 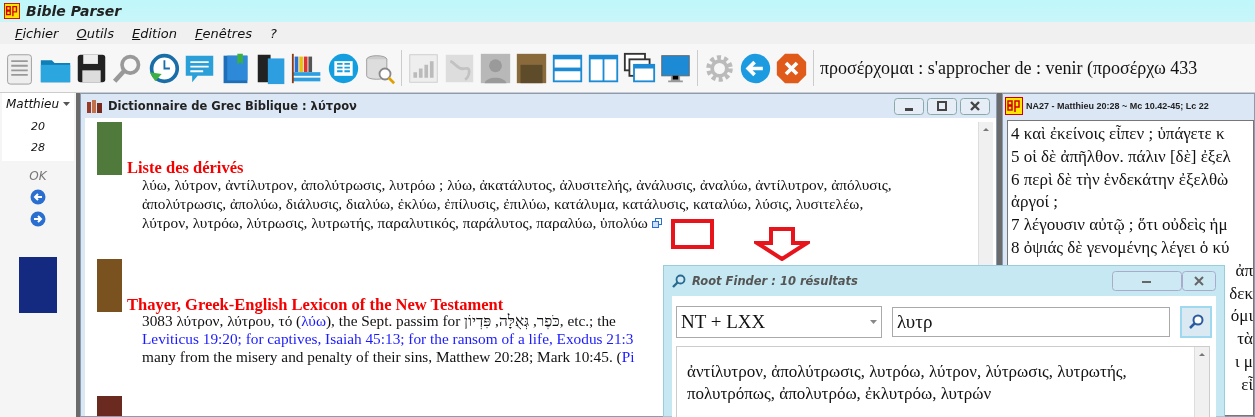 What do you see at coordinates (503, 203) in the screenshot?
I see `entry-text: ἀπολύτρωσις, ἀπολύω, διάλυσις, διαλύω, ἐκλύω, ἐπίλυσις, ἐπιλύω, κατάλυμα, κατάλυσις, καταλύω, λύσις, λυσιτελέω,` at bounding box center [503, 203].